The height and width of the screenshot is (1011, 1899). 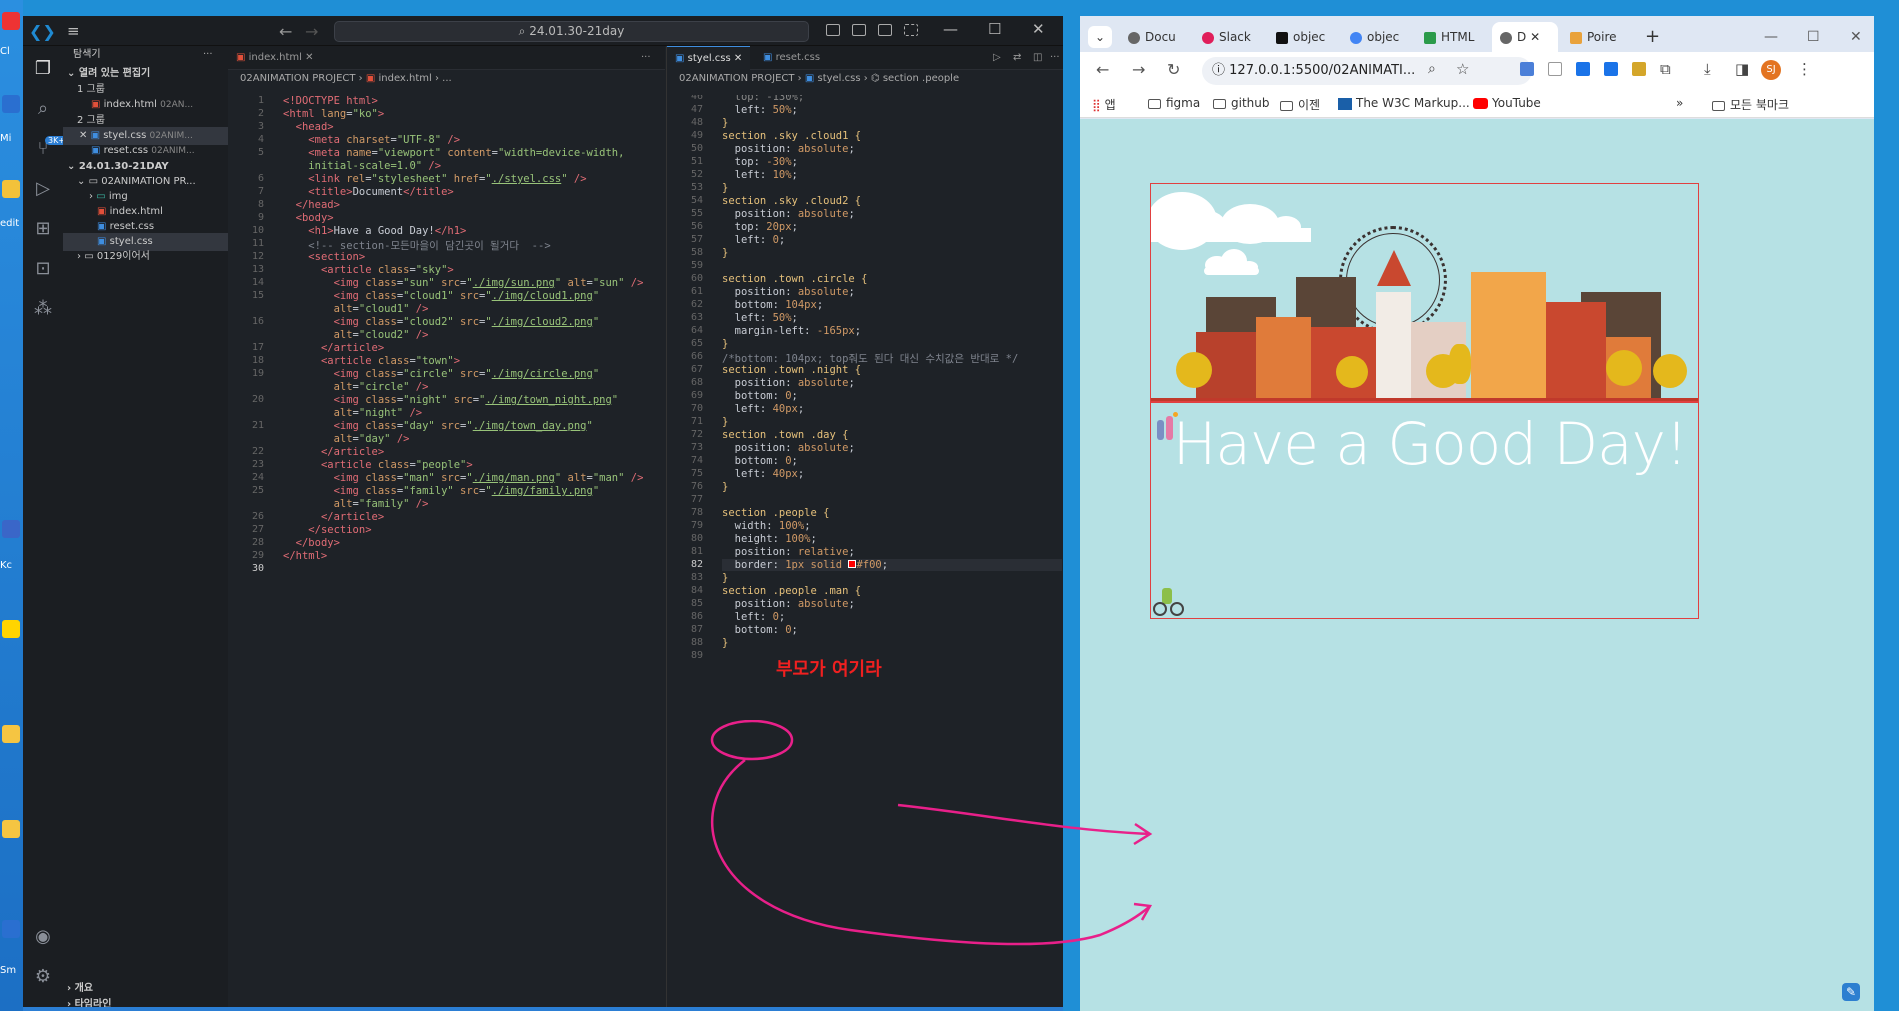 What do you see at coordinates (1771, 70) in the screenshot?
I see `profile-avatar: SJ` at bounding box center [1771, 70].